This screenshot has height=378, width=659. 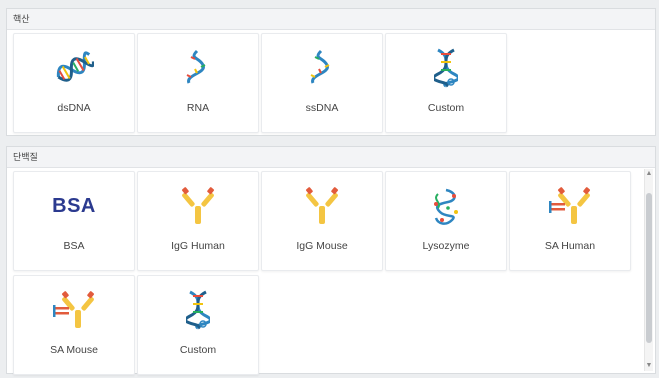 I want to click on tile-custom-nucleic: Custom, so click(x=446, y=83).